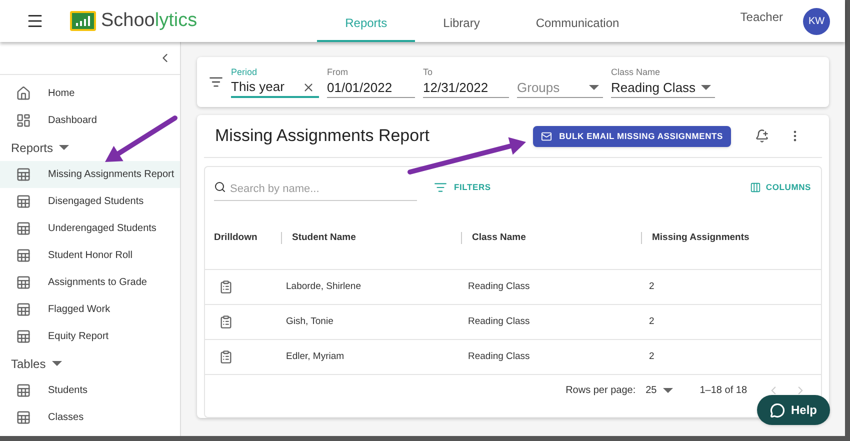  What do you see at coordinates (324, 238) in the screenshot?
I see `column-header: Student Name` at bounding box center [324, 238].